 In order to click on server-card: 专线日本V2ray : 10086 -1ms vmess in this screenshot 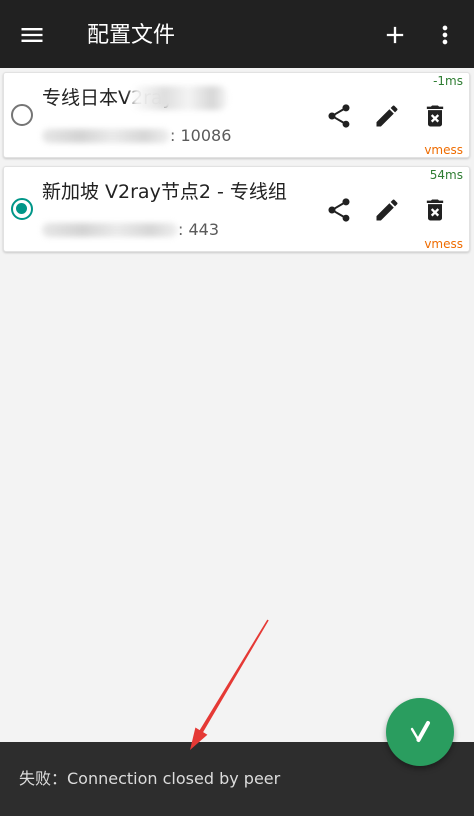, I will do `click(236, 115)`.